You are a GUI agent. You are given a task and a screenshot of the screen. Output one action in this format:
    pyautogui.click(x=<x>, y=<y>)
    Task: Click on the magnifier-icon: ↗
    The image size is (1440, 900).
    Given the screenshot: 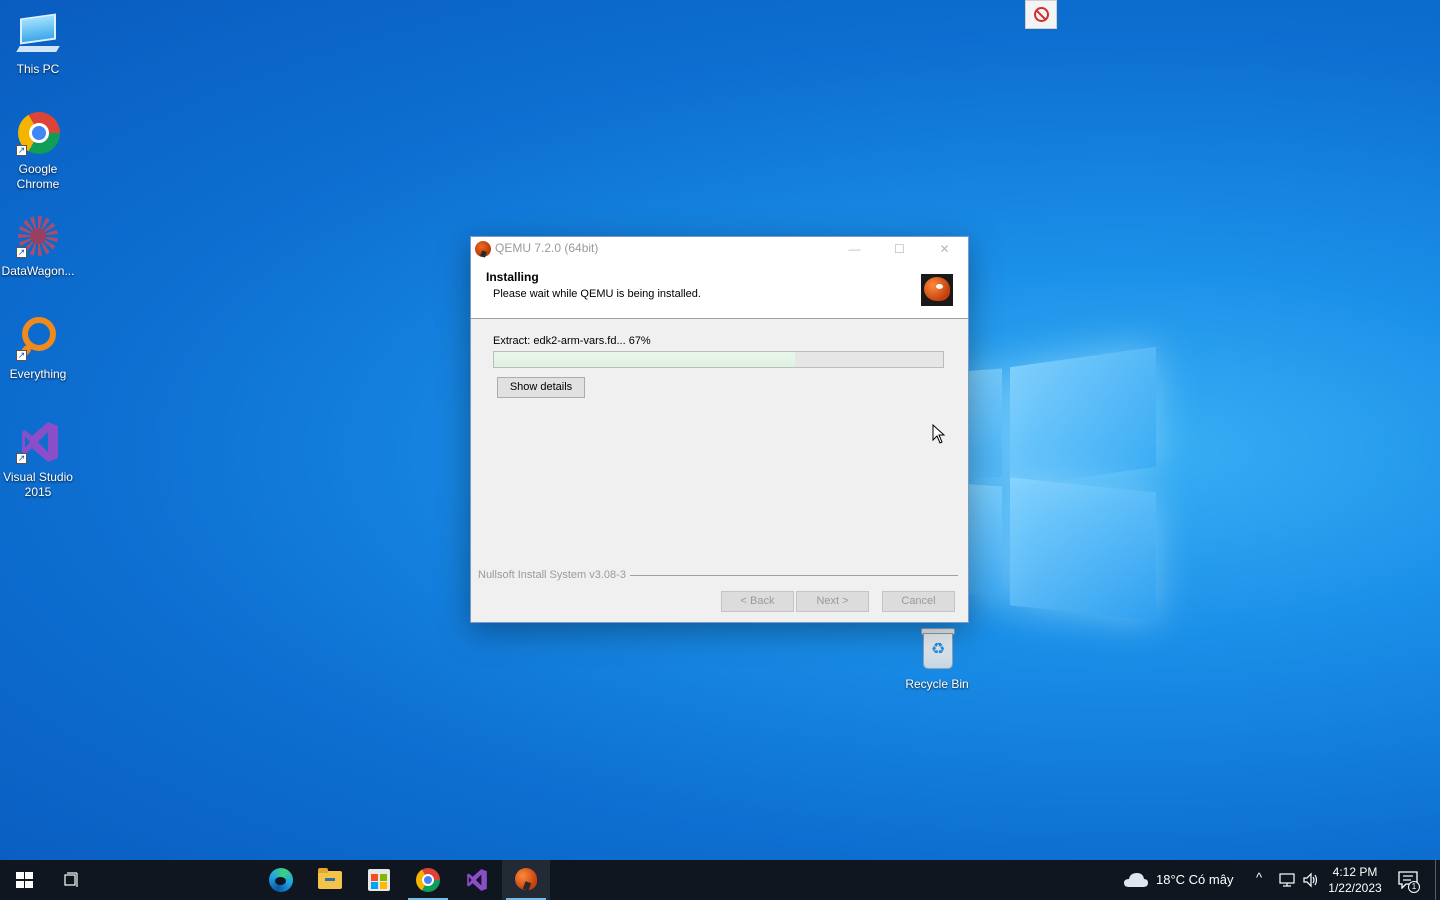 What is the action you would take?
    pyautogui.click(x=38, y=339)
    